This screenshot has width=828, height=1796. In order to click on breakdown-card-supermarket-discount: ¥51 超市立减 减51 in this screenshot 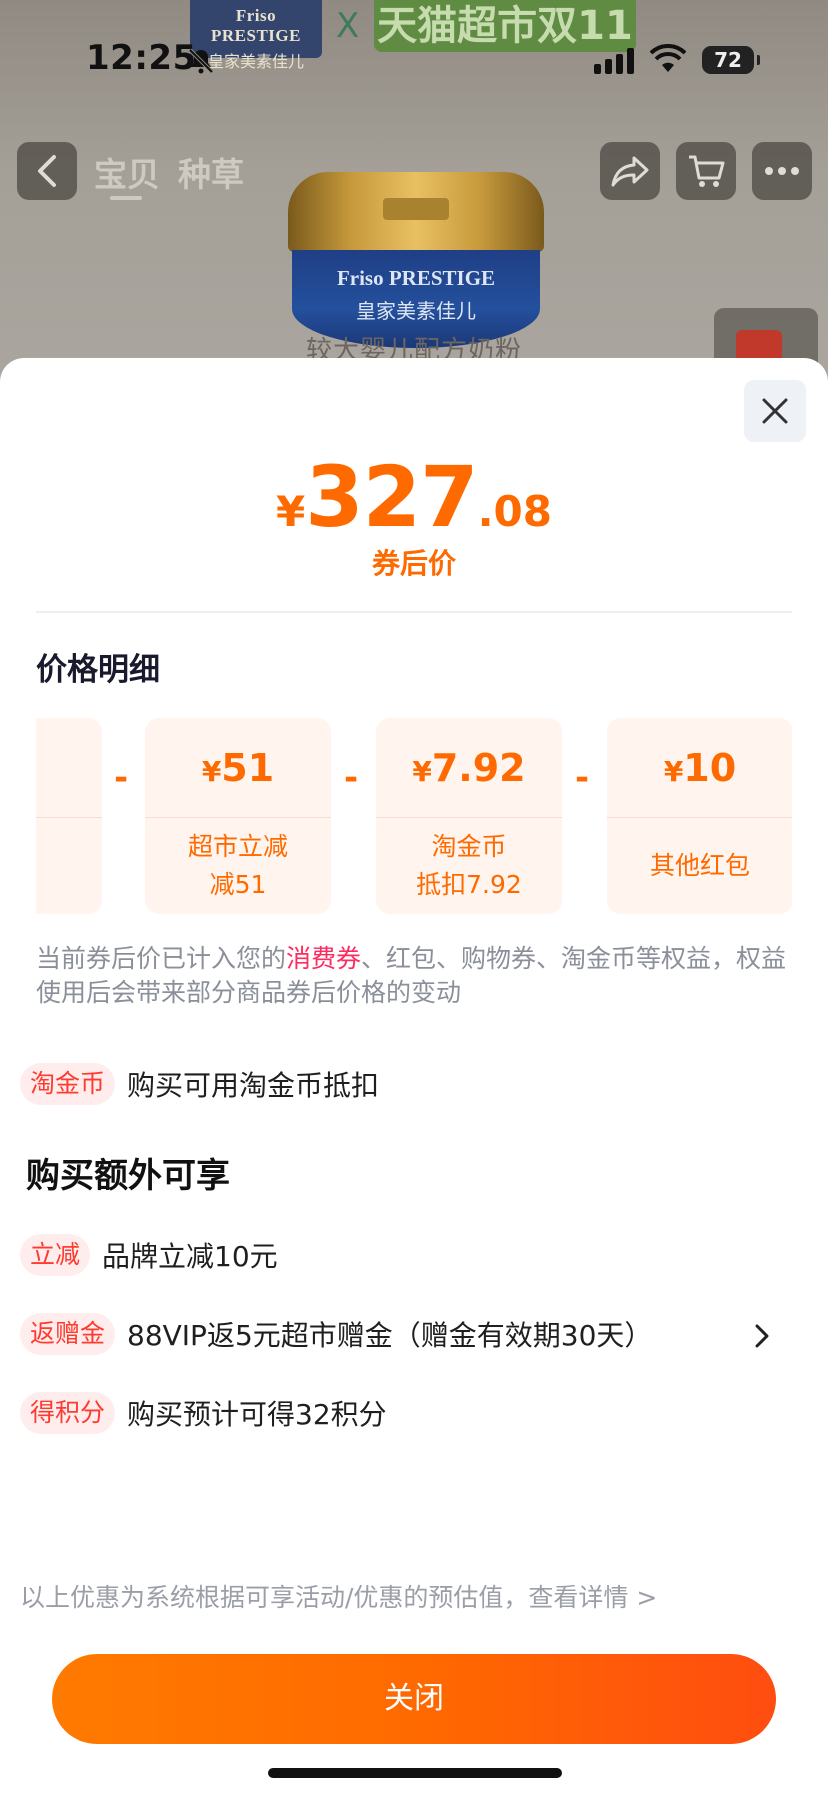, I will do `click(238, 816)`.